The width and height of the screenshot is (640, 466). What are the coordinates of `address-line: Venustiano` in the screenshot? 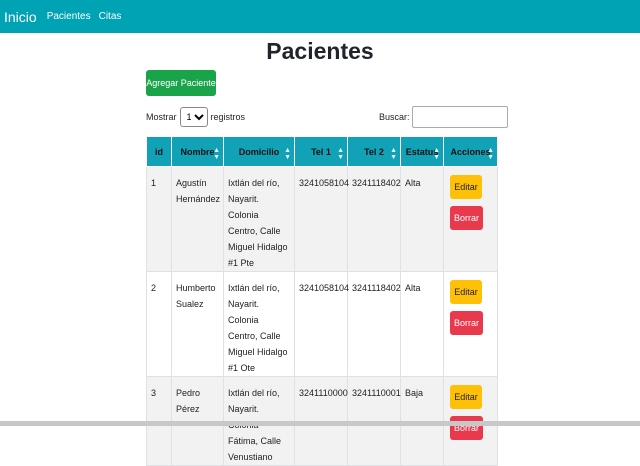 It's located at (250, 457).